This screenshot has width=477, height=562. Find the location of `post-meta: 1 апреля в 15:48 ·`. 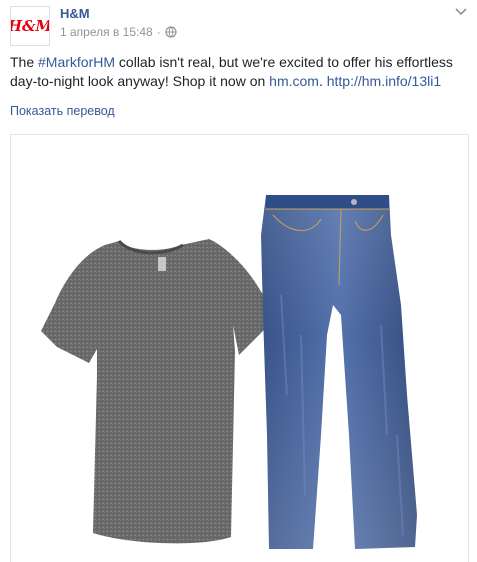

post-meta: 1 апреля в 15:48 · is located at coordinates (118, 32).